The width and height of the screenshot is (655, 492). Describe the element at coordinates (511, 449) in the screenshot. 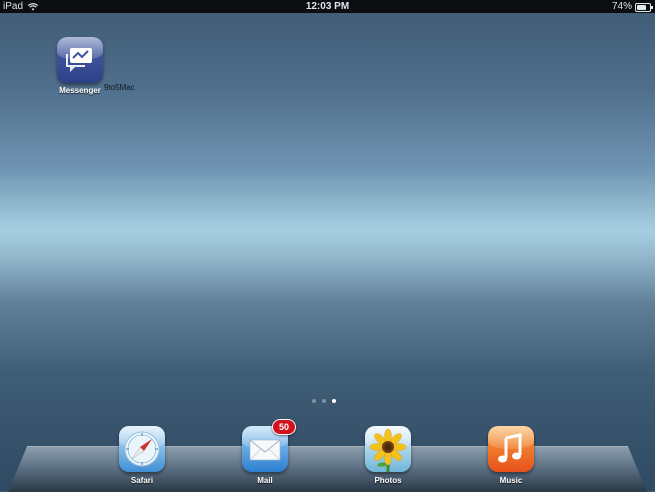

I see `music-note-icon` at that location.